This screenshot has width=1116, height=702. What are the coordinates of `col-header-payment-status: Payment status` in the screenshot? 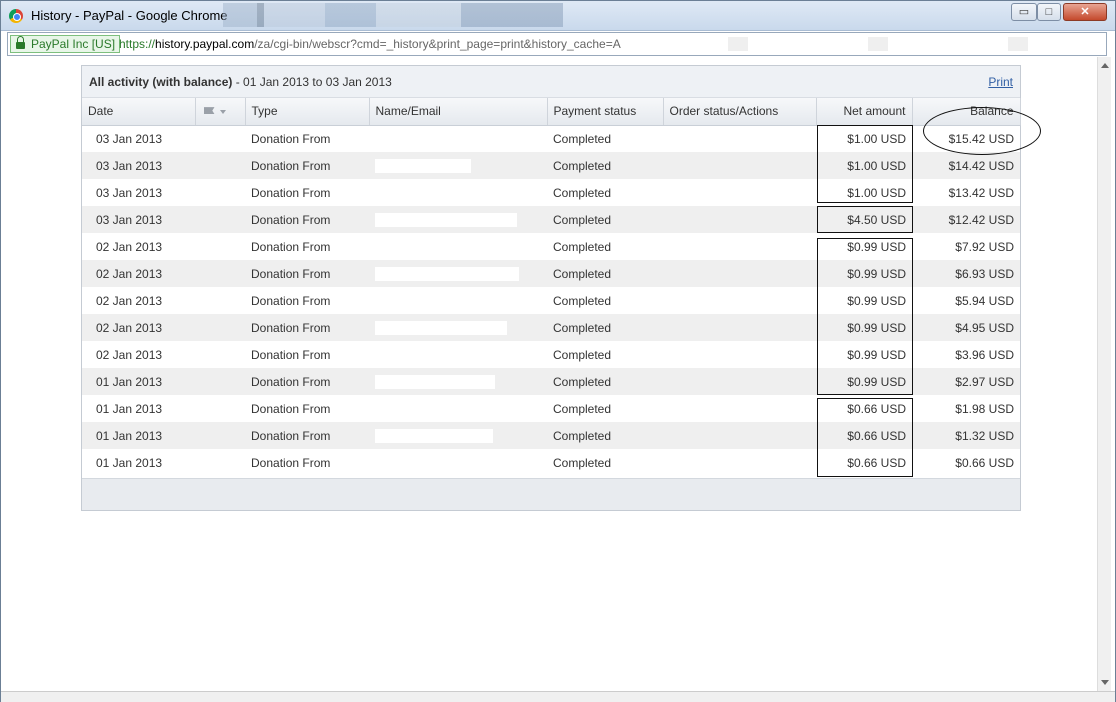 It's located at (605, 112).